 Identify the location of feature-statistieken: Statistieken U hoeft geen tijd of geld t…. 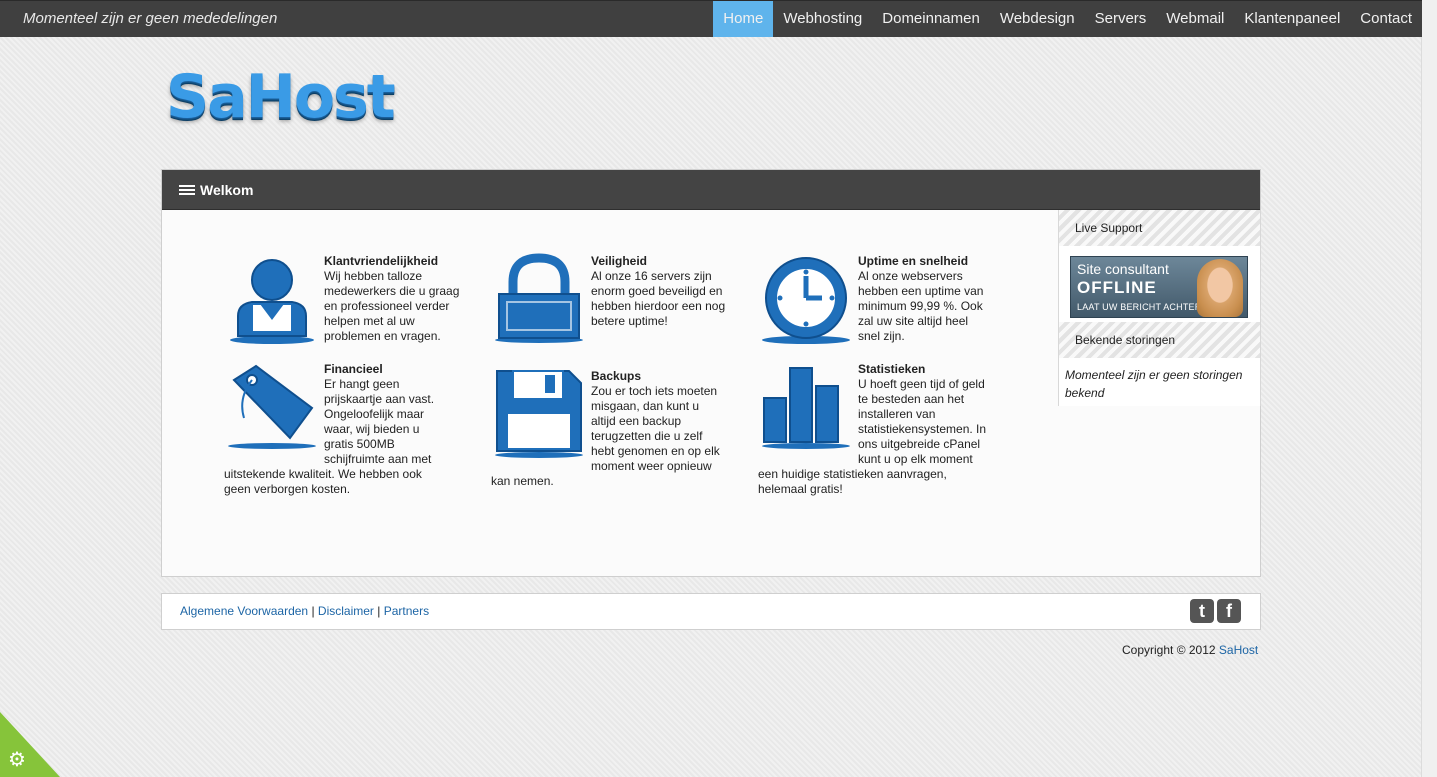
(874, 429).